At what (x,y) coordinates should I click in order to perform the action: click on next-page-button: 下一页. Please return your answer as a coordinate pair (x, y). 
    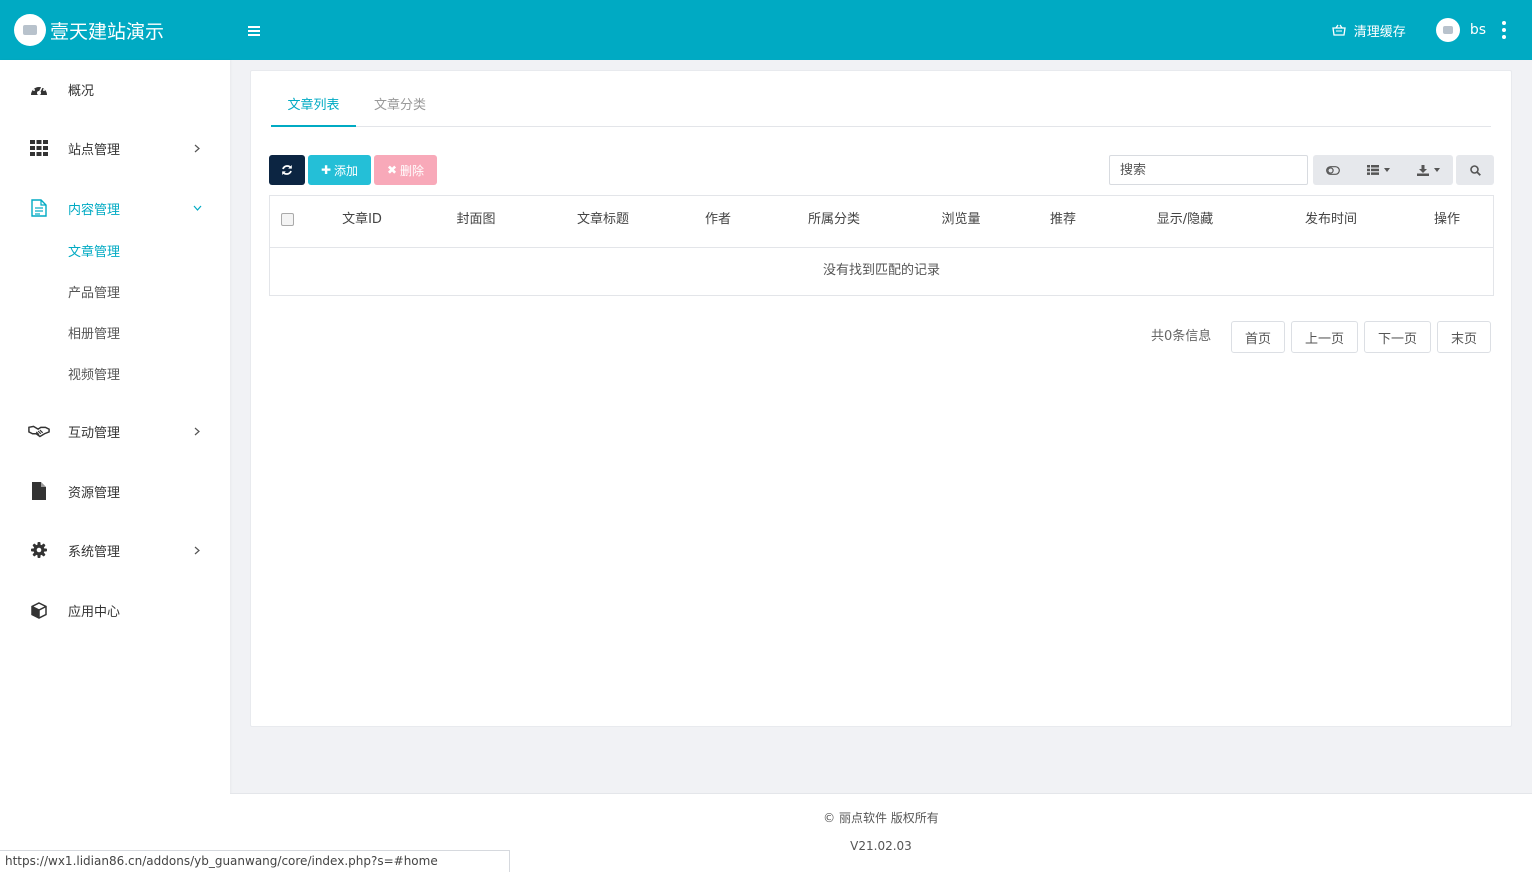
    Looking at the image, I should click on (1397, 337).